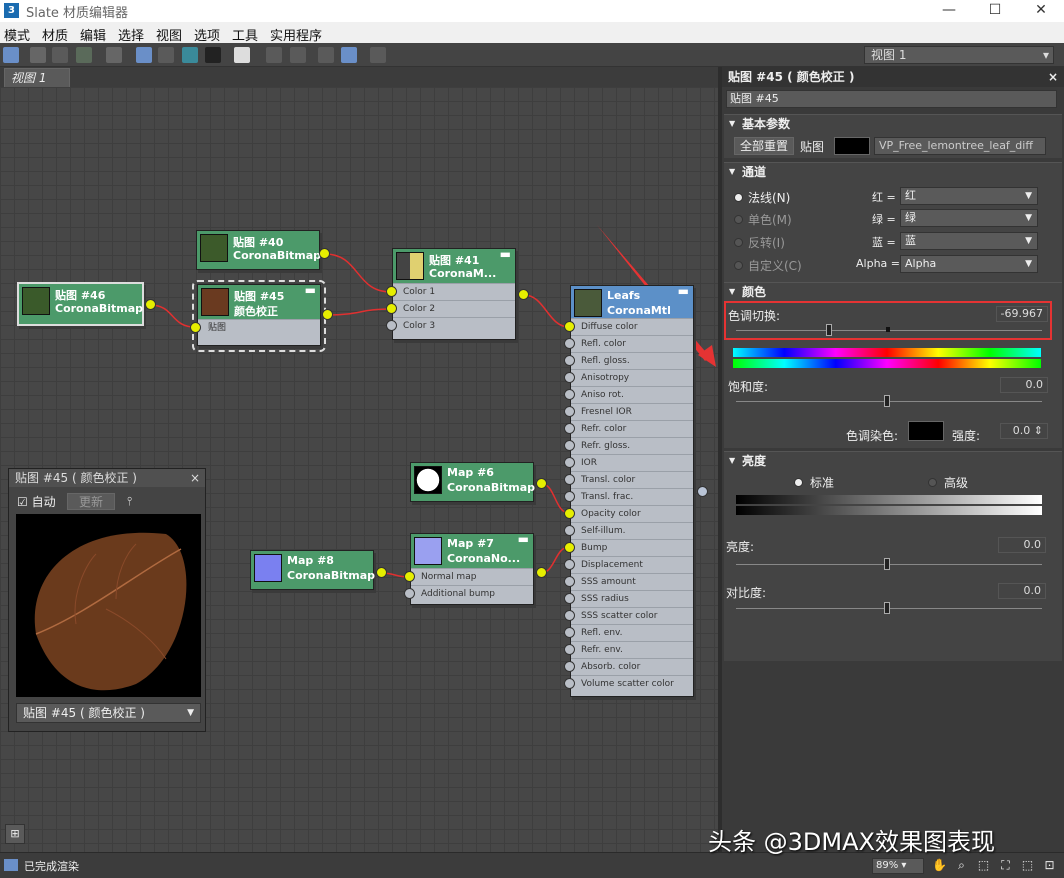  Describe the element at coordinates (1024, 431) in the screenshot. I see `strength-input: 0.0 ⇕` at that location.